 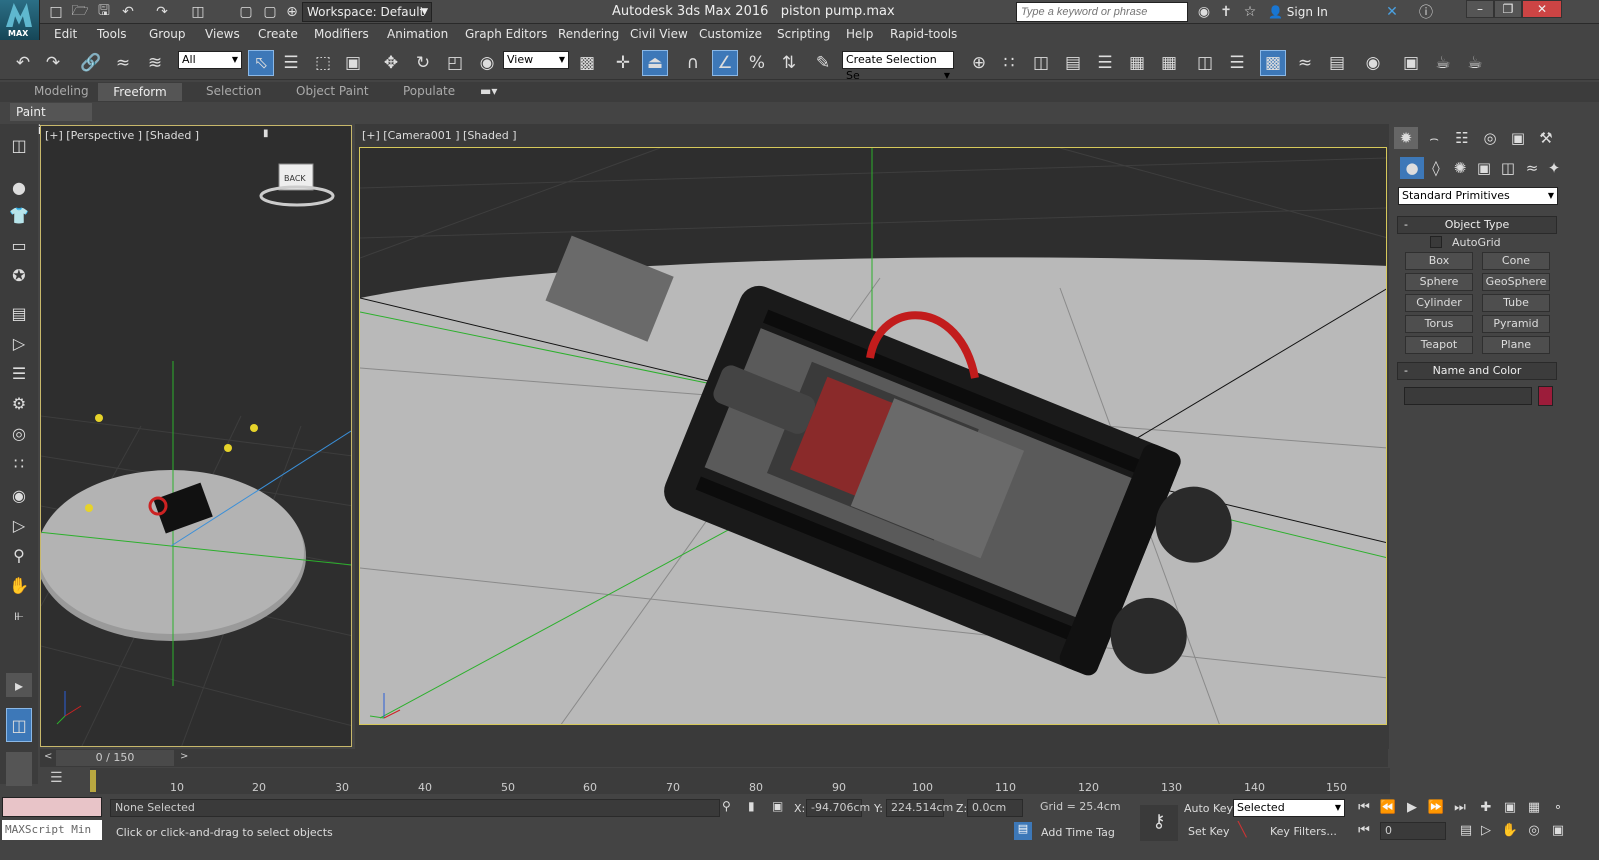 I want to click on cone-button: Cone, so click(x=1516, y=261).